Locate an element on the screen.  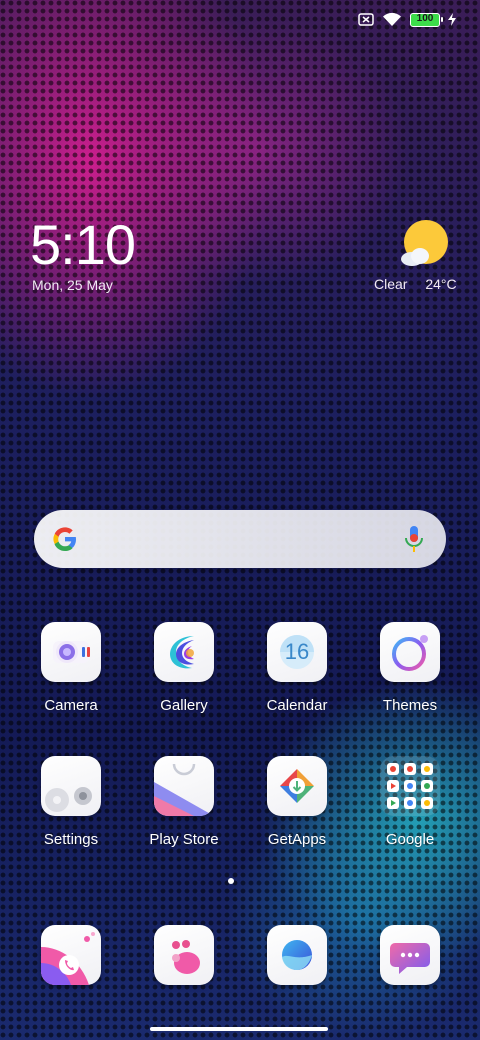
phone-icon is located at coordinates (71, 955).